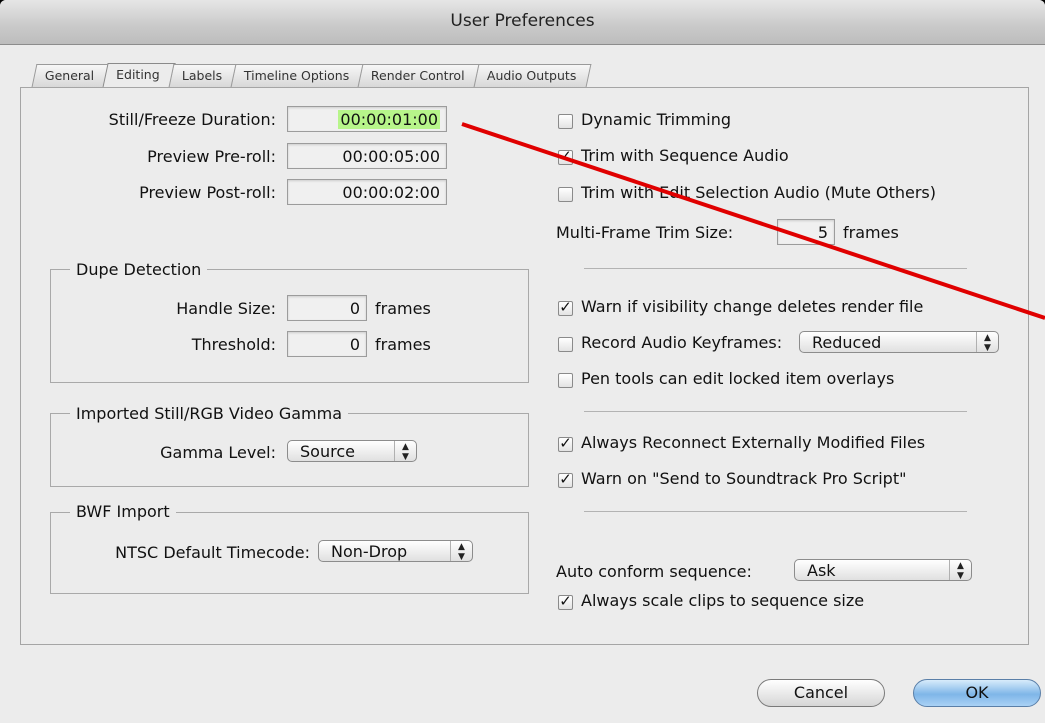  I want to click on preroll-label: Preview Pre-roll:, so click(211, 156).